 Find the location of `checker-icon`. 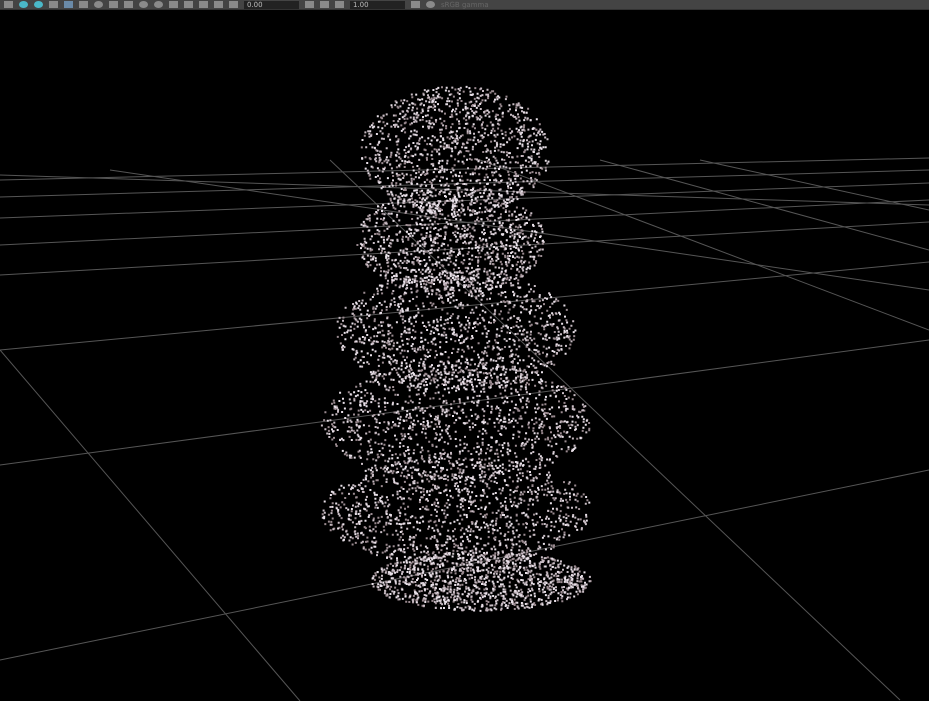

checker-icon is located at coordinates (68, 4).